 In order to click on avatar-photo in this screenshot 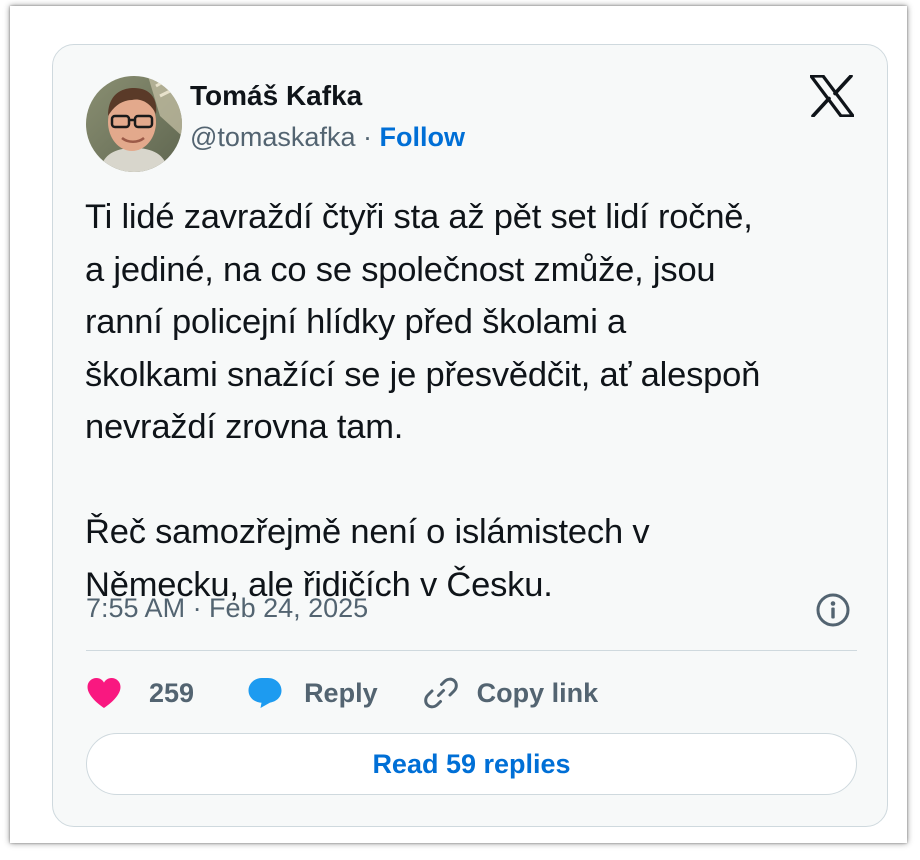, I will do `click(134, 124)`.